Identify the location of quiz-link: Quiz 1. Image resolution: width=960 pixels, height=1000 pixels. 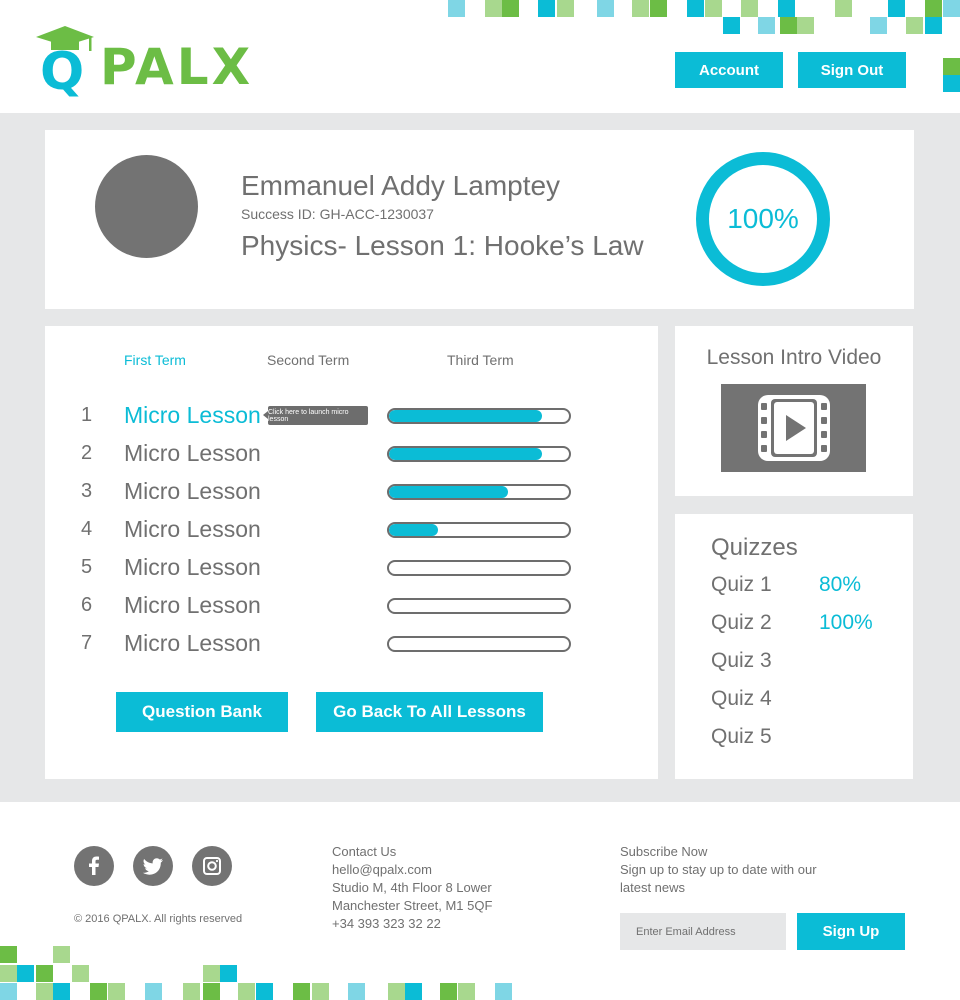
(741, 585).